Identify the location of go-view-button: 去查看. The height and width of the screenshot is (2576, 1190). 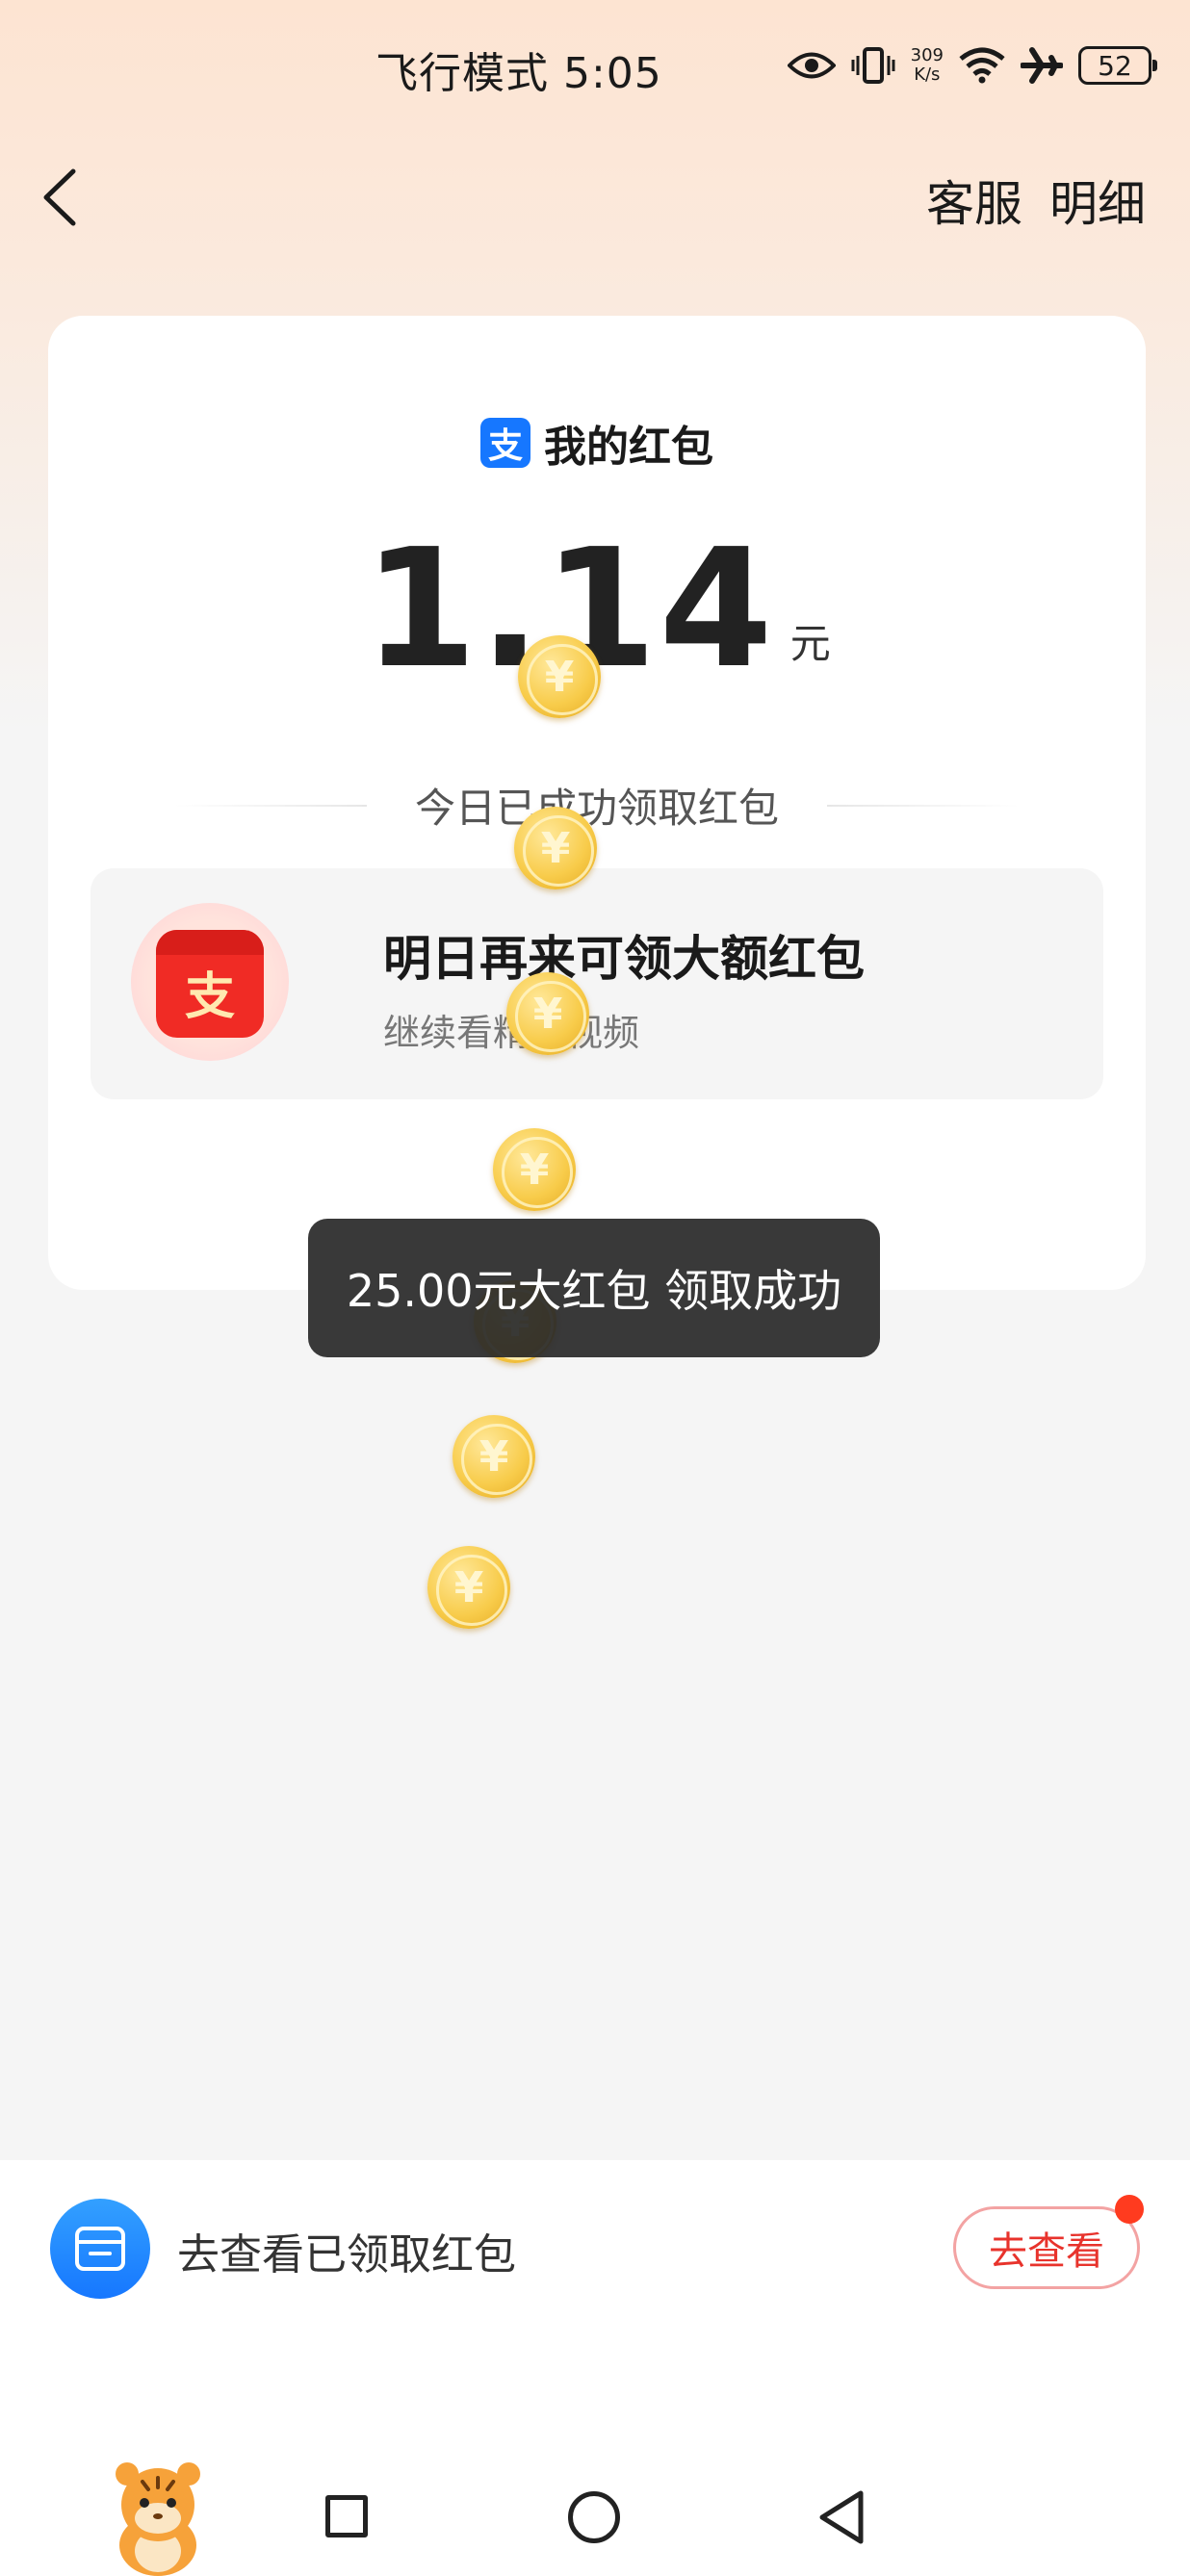
(1046, 2248).